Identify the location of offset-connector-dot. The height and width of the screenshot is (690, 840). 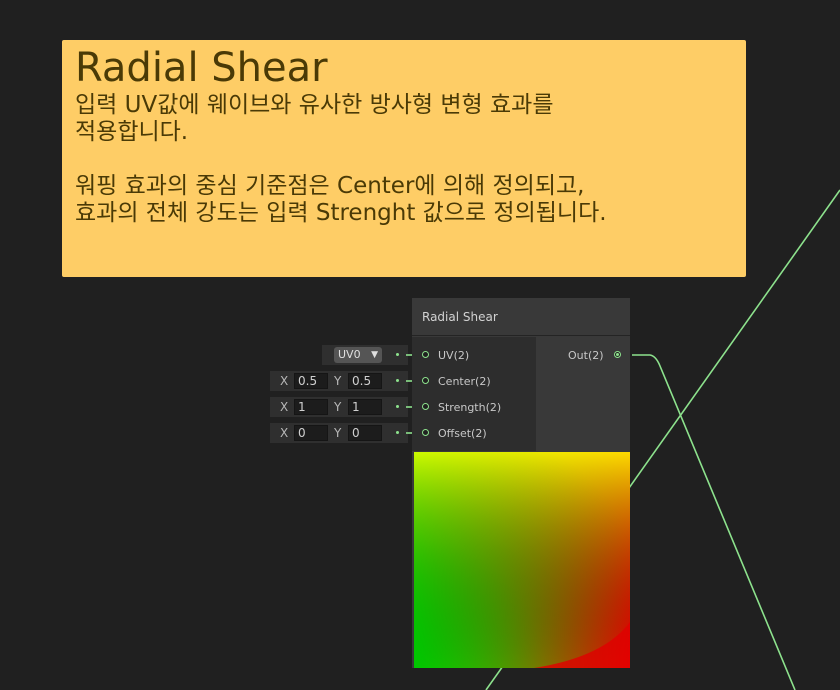
(397, 432).